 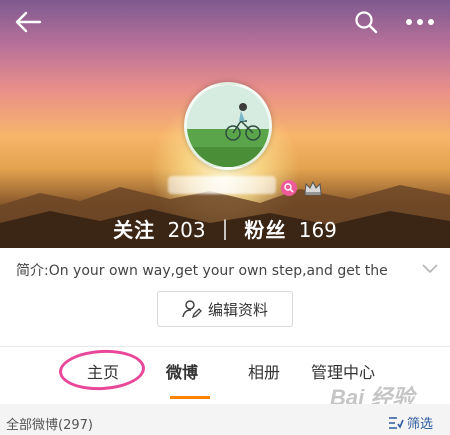 I want to click on tab-album: 相册, so click(x=264, y=371).